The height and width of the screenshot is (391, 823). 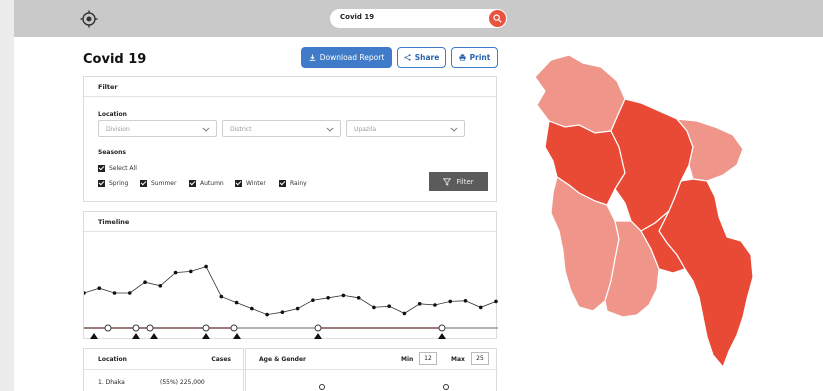 I want to click on print-button: Print, so click(x=474, y=57).